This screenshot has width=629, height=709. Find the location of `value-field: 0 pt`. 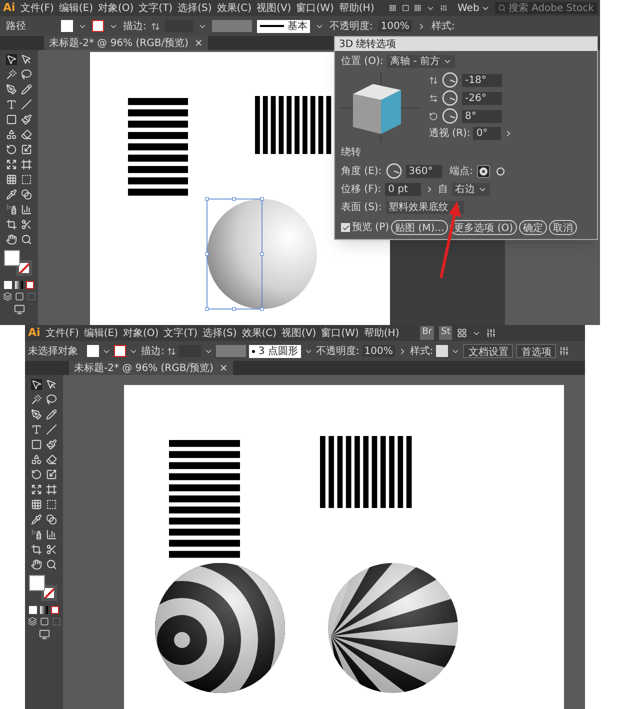

value-field: 0 pt is located at coordinates (403, 189).